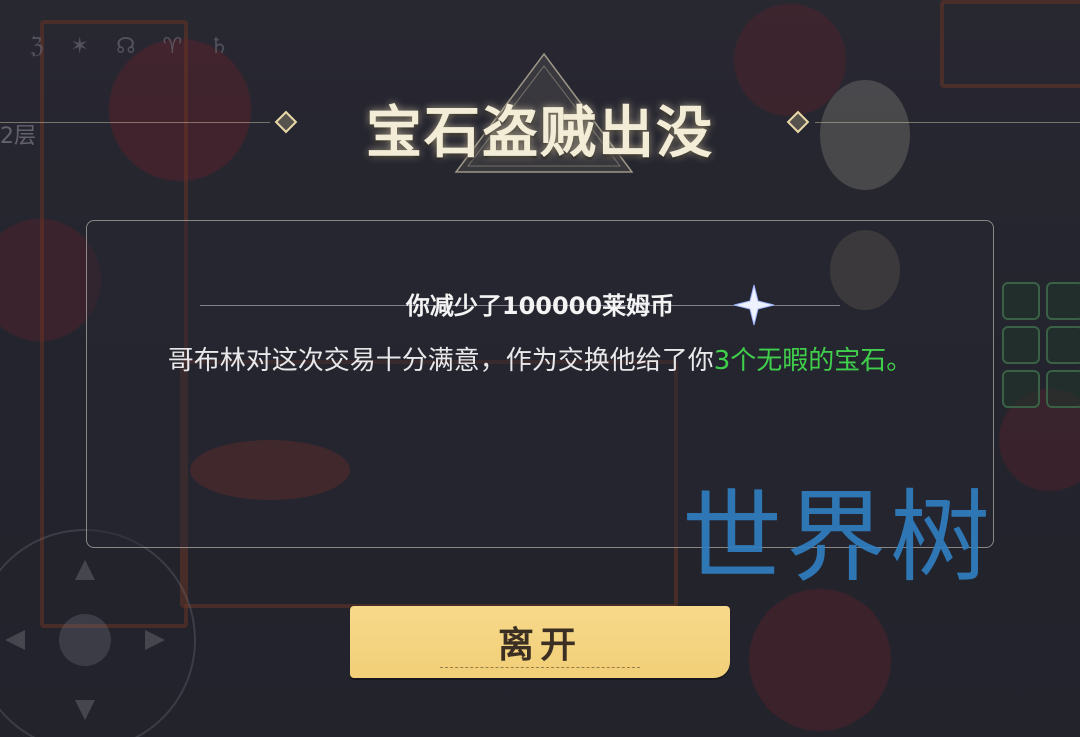 The height and width of the screenshot is (737, 1080). I want to click on leave-button-label: 离开, so click(539, 645).